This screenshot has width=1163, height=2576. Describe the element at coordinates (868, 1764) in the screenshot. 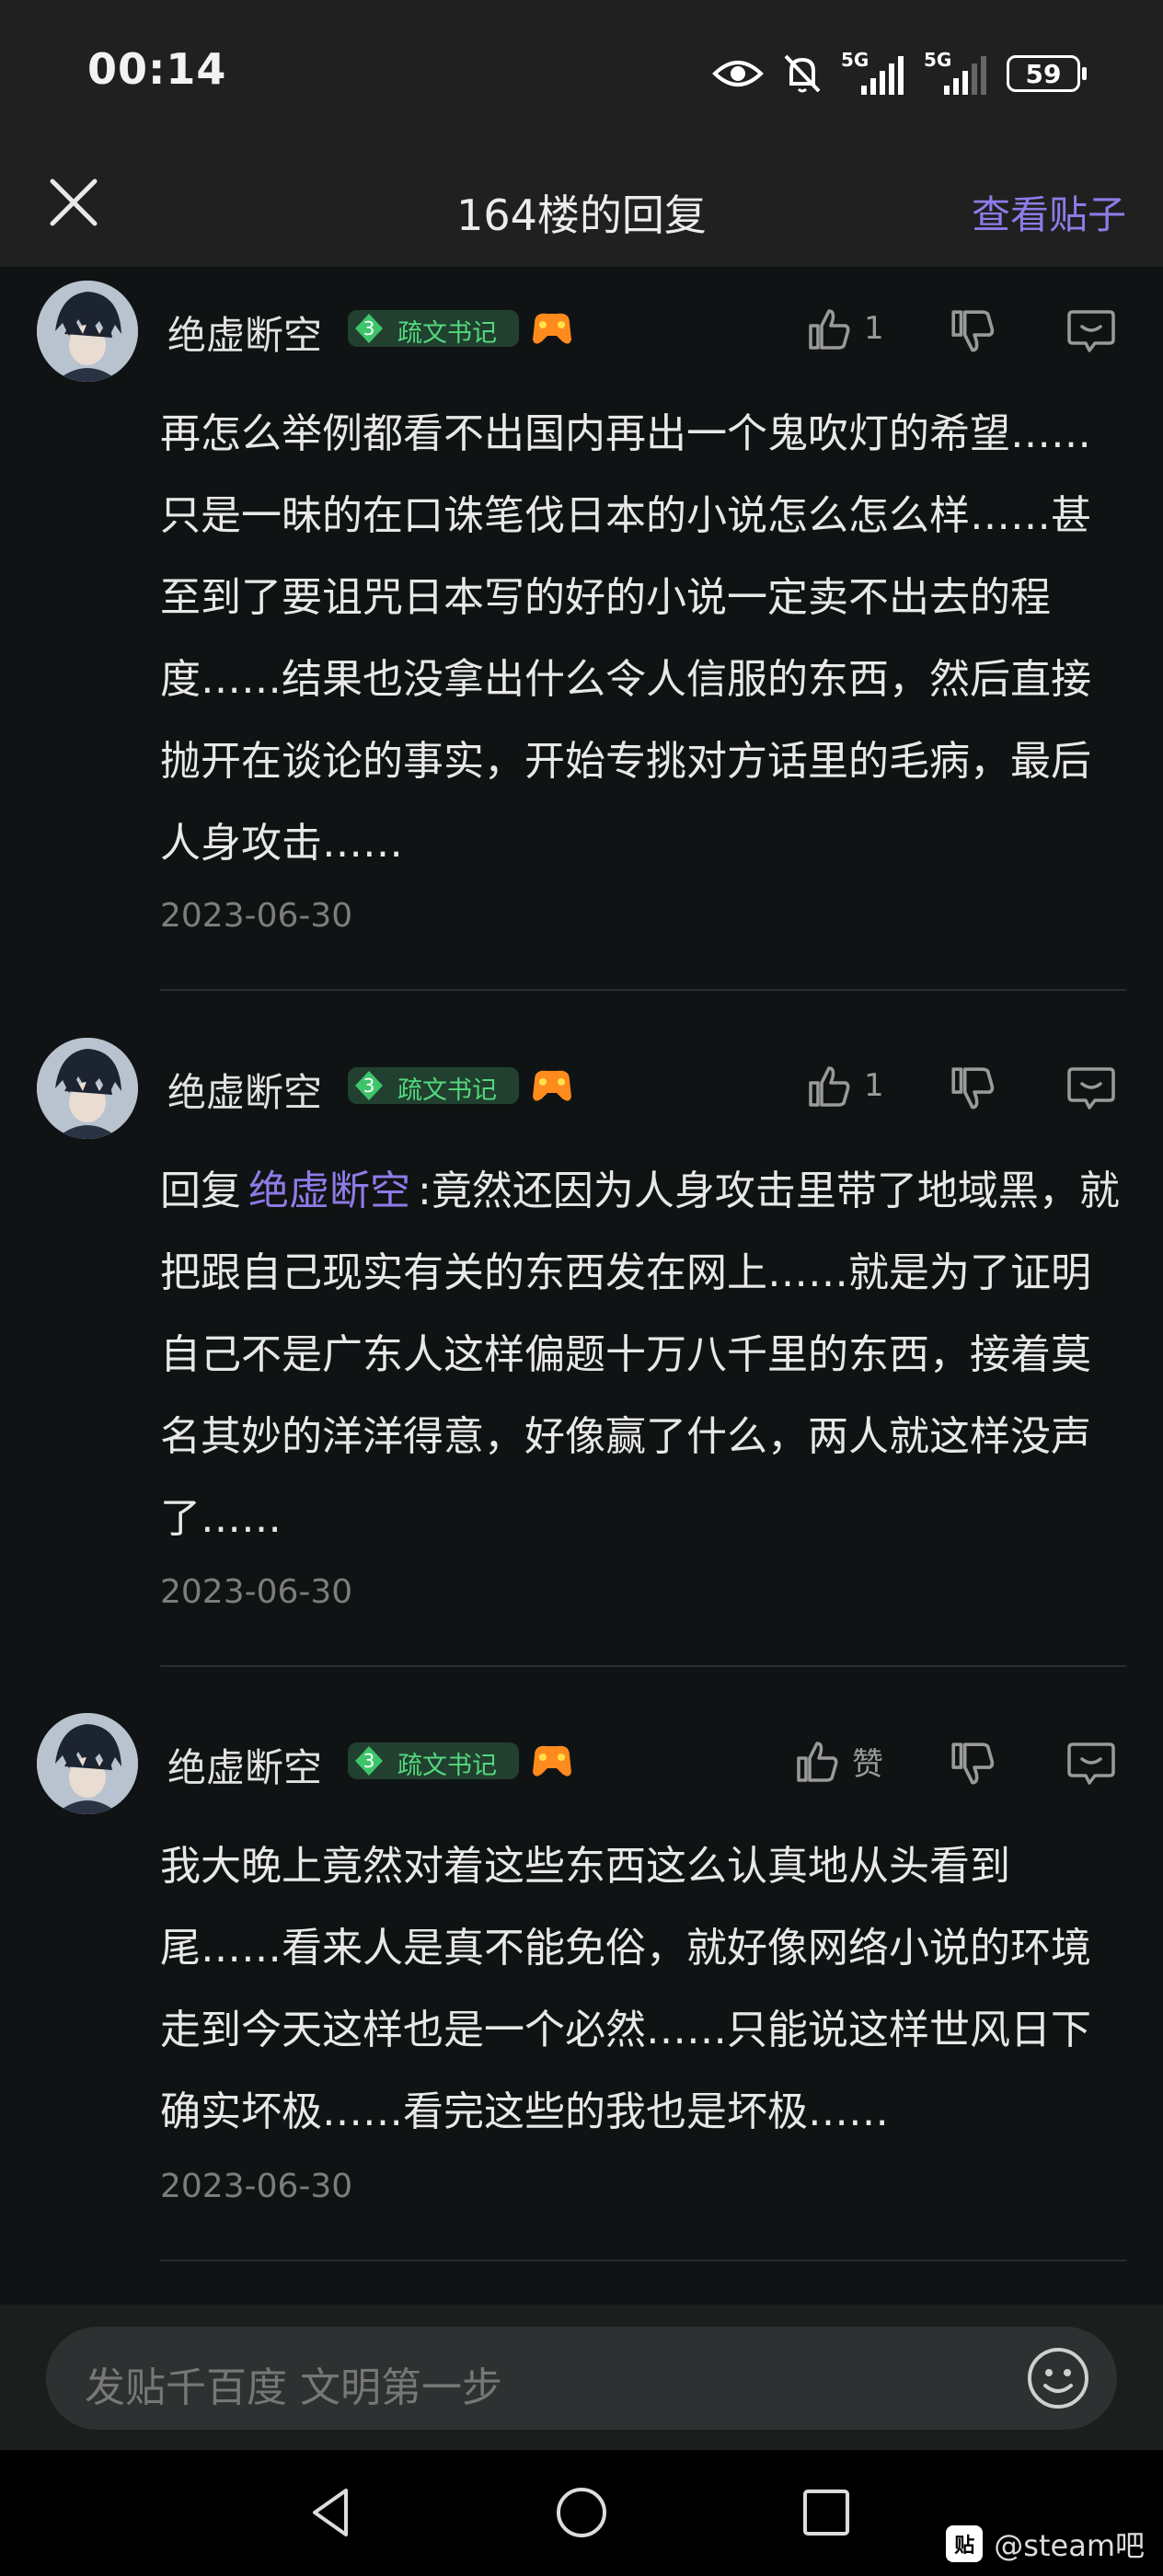

I see `like-label: 赞` at that location.